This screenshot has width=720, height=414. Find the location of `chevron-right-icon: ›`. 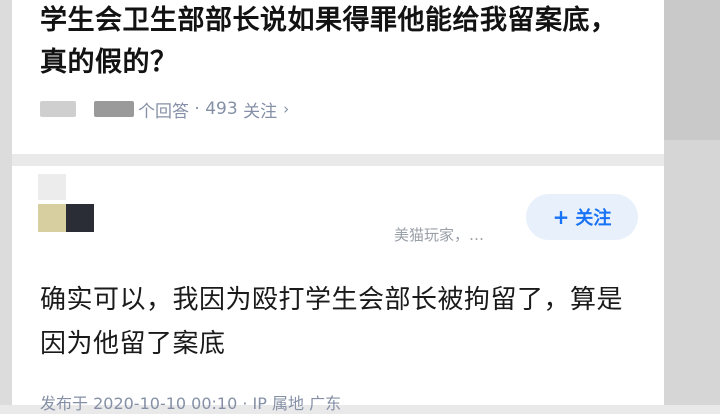

chevron-right-icon: › is located at coordinates (286, 109).